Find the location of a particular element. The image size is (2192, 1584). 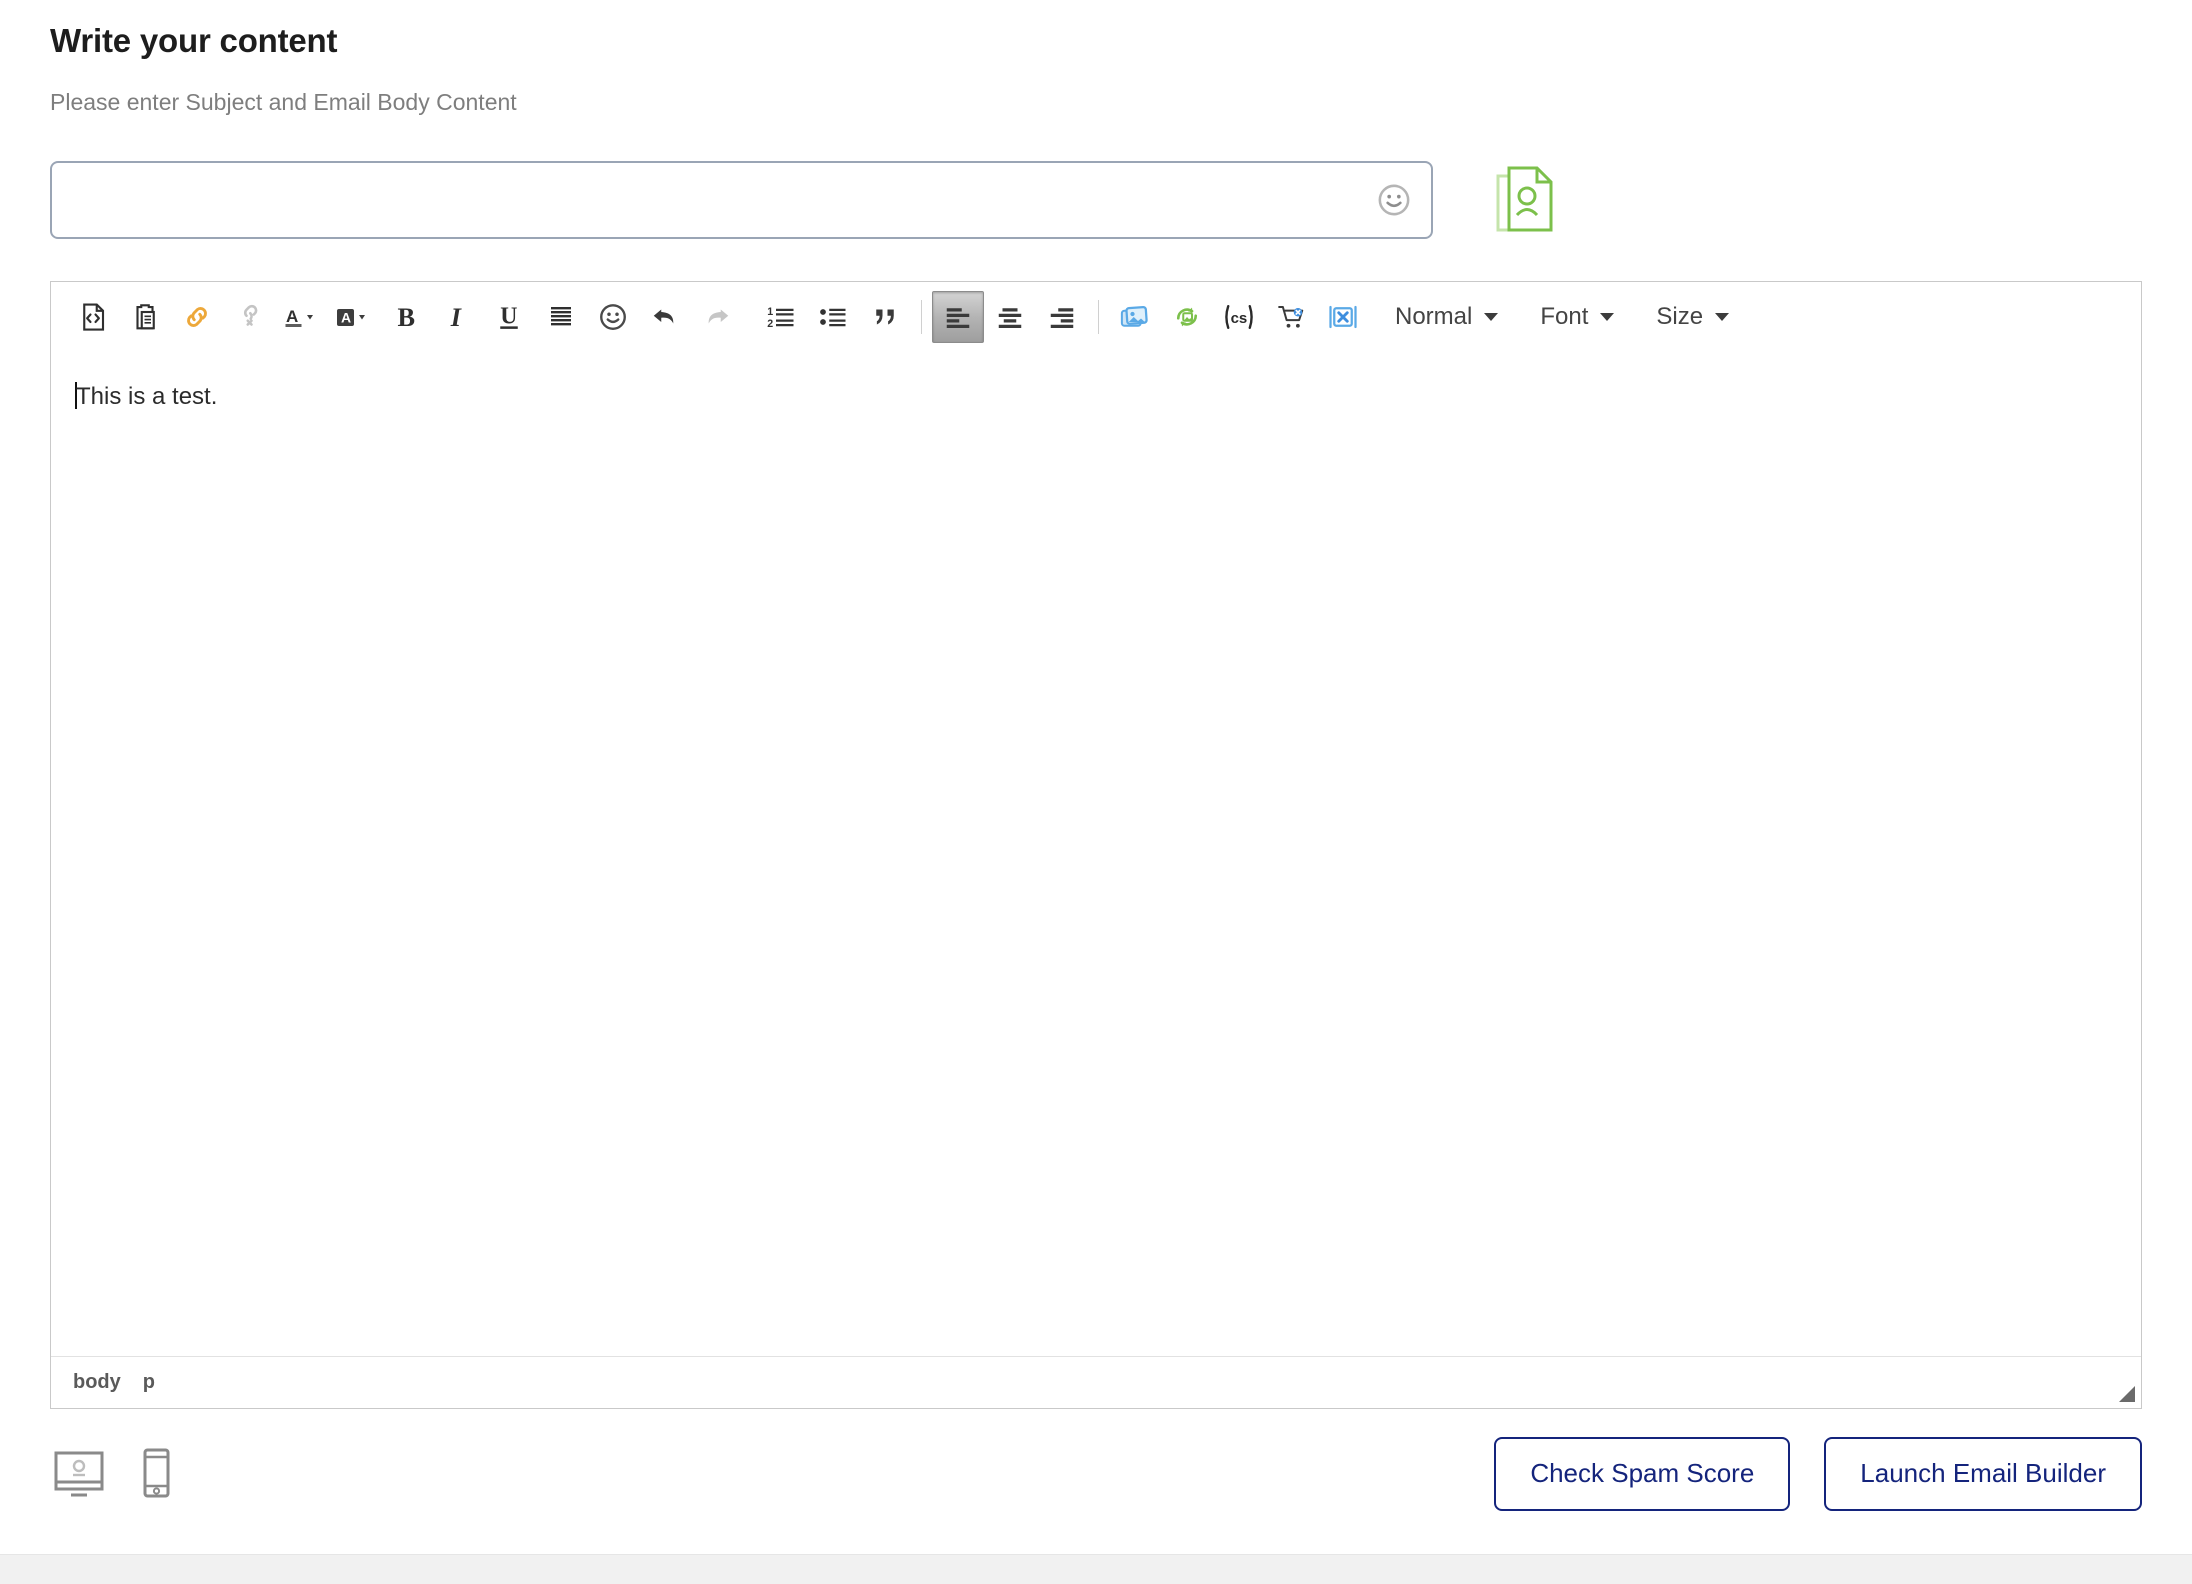

svg-text: U is located at coordinates (508, 316).